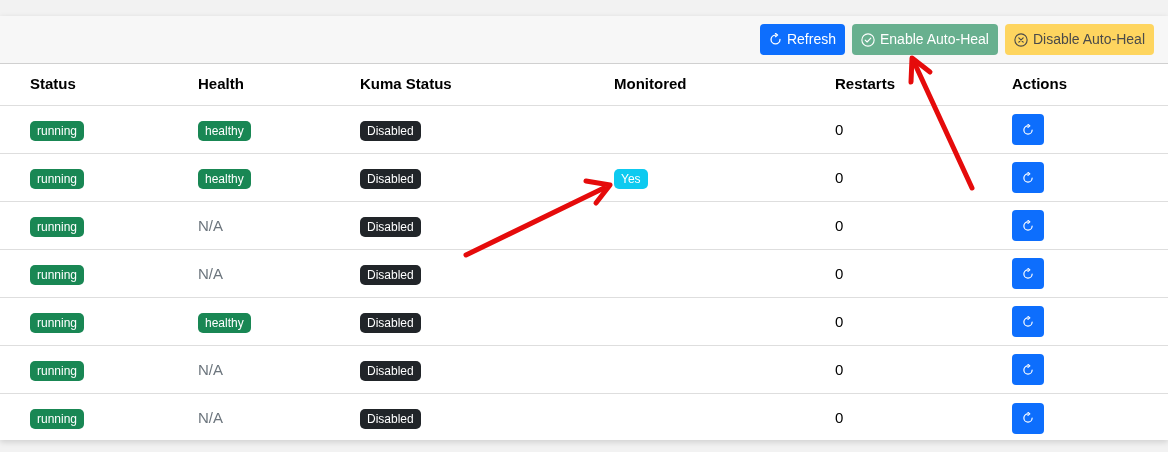 Image resolution: width=1168 pixels, height=452 pixels. What do you see at coordinates (924, 39) in the screenshot?
I see `enable-button: Enable Auto-Heal` at bounding box center [924, 39].